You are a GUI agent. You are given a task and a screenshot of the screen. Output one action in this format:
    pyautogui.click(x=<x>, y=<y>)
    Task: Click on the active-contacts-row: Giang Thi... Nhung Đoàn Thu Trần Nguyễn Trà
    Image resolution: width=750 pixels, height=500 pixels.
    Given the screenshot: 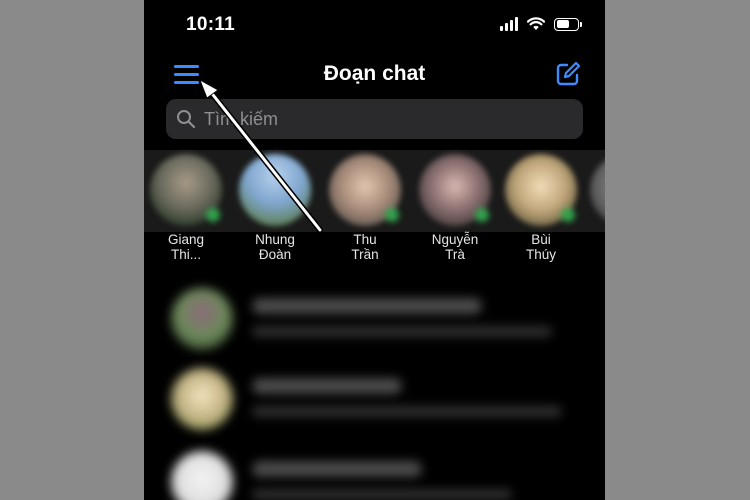 What is the action you would take?
    pyautogui.click(x=374, y=207)
    